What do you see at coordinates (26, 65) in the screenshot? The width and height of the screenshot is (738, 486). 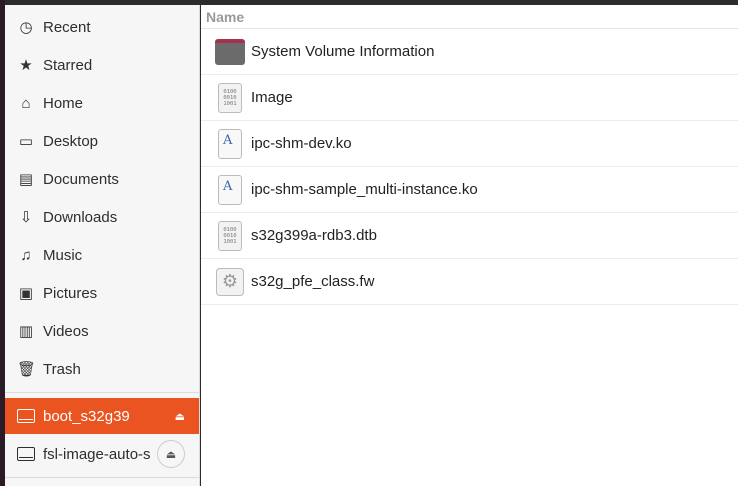 I see `star-icon: ★` at bounding box center [26, 65].